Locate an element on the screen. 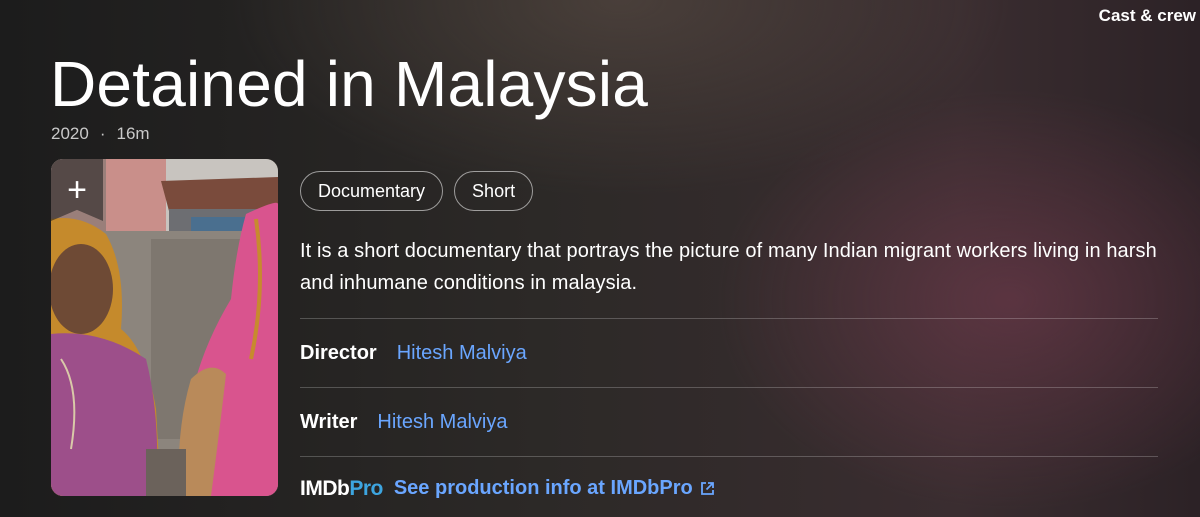  imdbpro-production-link: See production info at IMDbPro is located at coordinates (554, 488).